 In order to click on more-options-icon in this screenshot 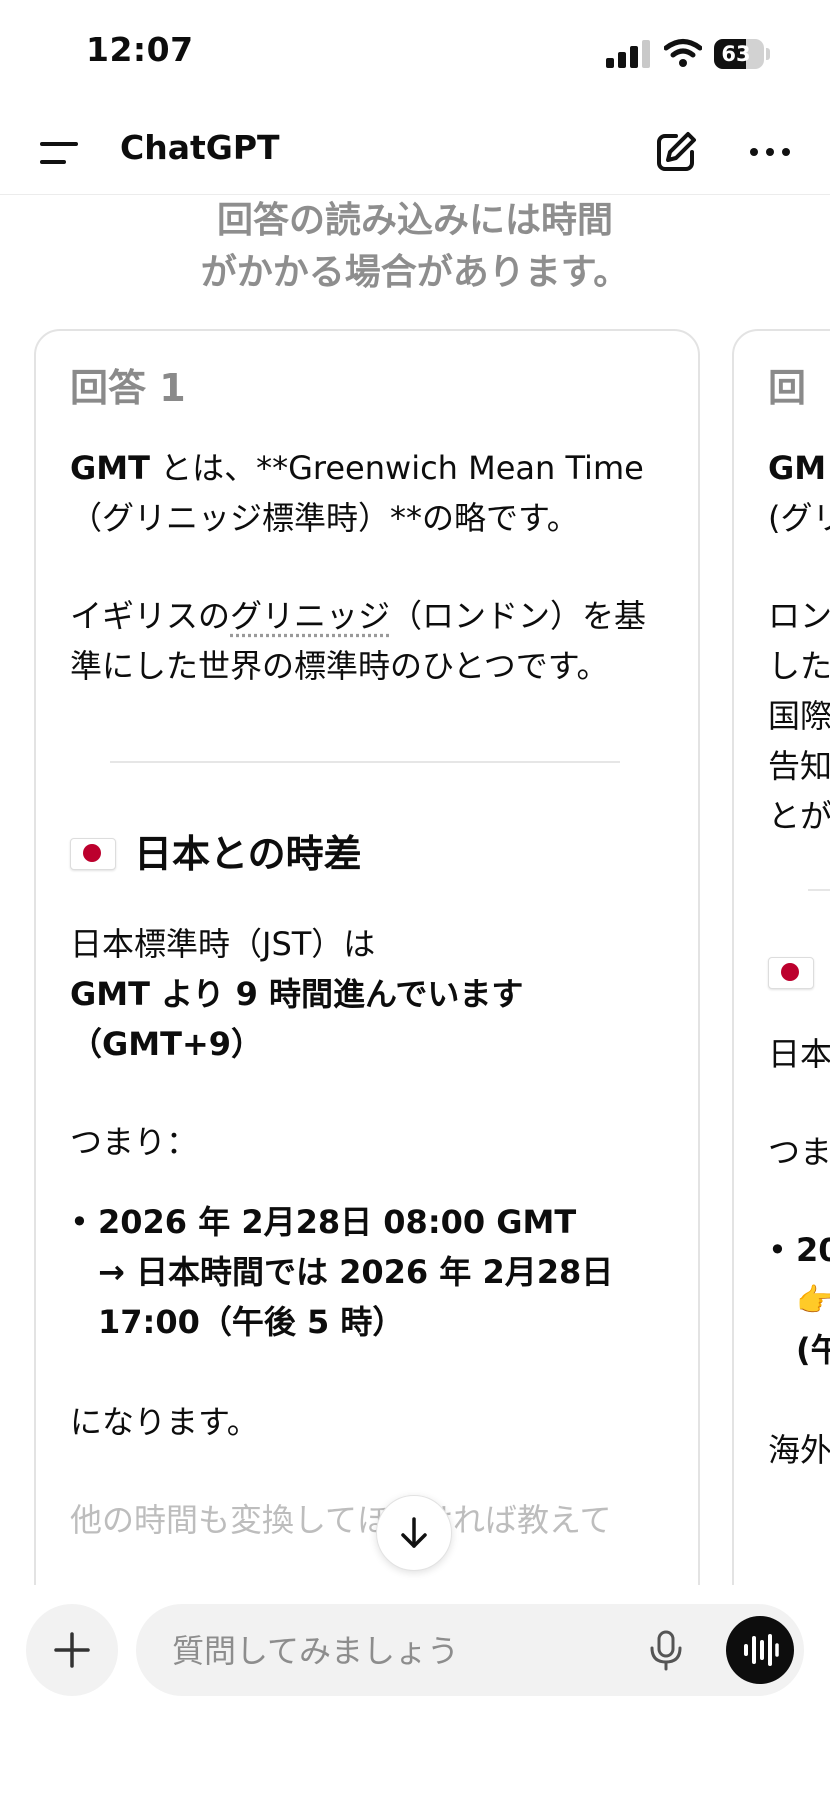, I will do `click(770, 152)`.